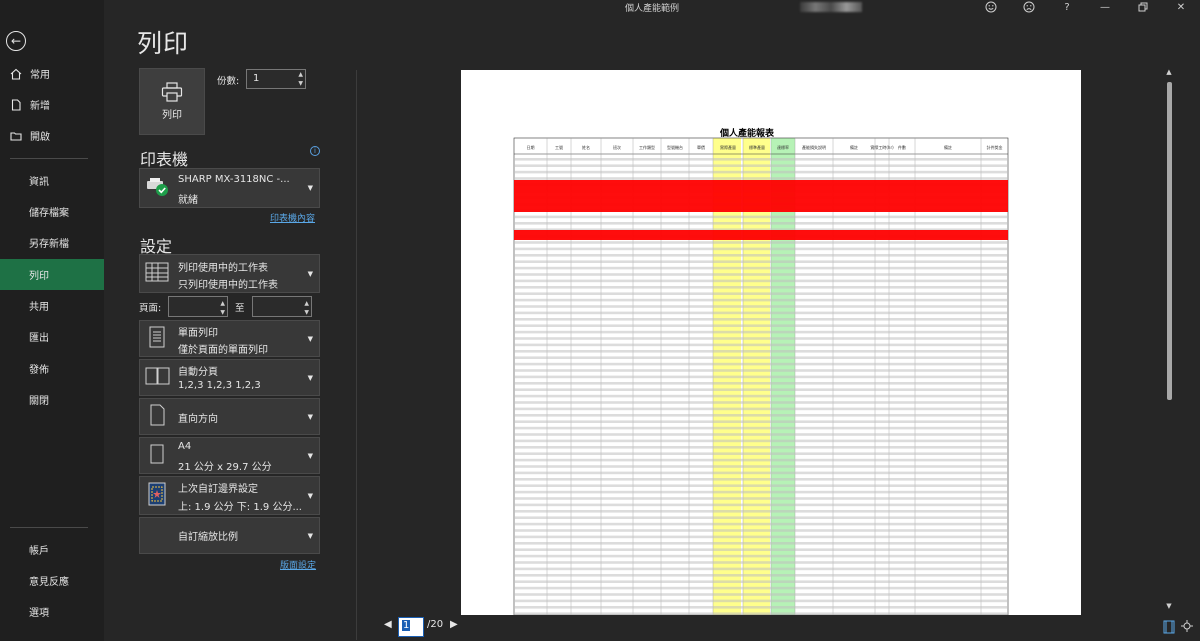  What do you see at coordinates (16, 104) in the screenshot?
I see `new-file-icon` at bounding box center [16, 104].